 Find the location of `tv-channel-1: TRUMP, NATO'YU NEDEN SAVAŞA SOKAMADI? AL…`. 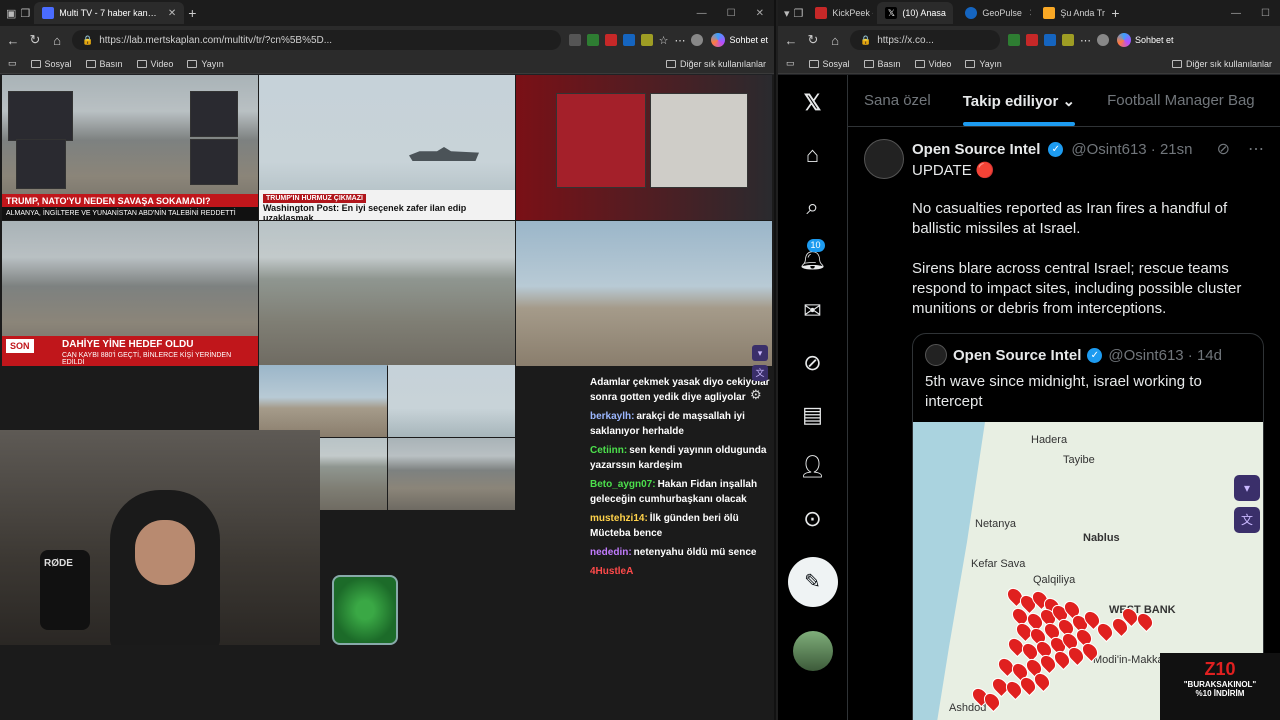

tv-channel-1: TRUMP, NATO'YU NEDEN SAVAŞA SOKAMADI? AL… is located at coordinates (130, 147).